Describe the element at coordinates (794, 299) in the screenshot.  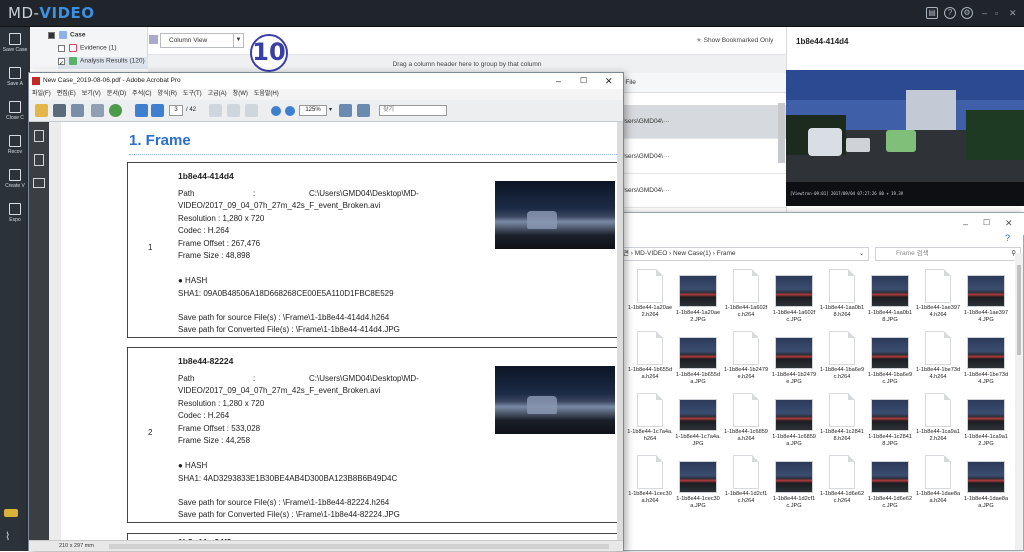
I see `file-item: 1-1b8e44-1a602fc.JPG` at that location.